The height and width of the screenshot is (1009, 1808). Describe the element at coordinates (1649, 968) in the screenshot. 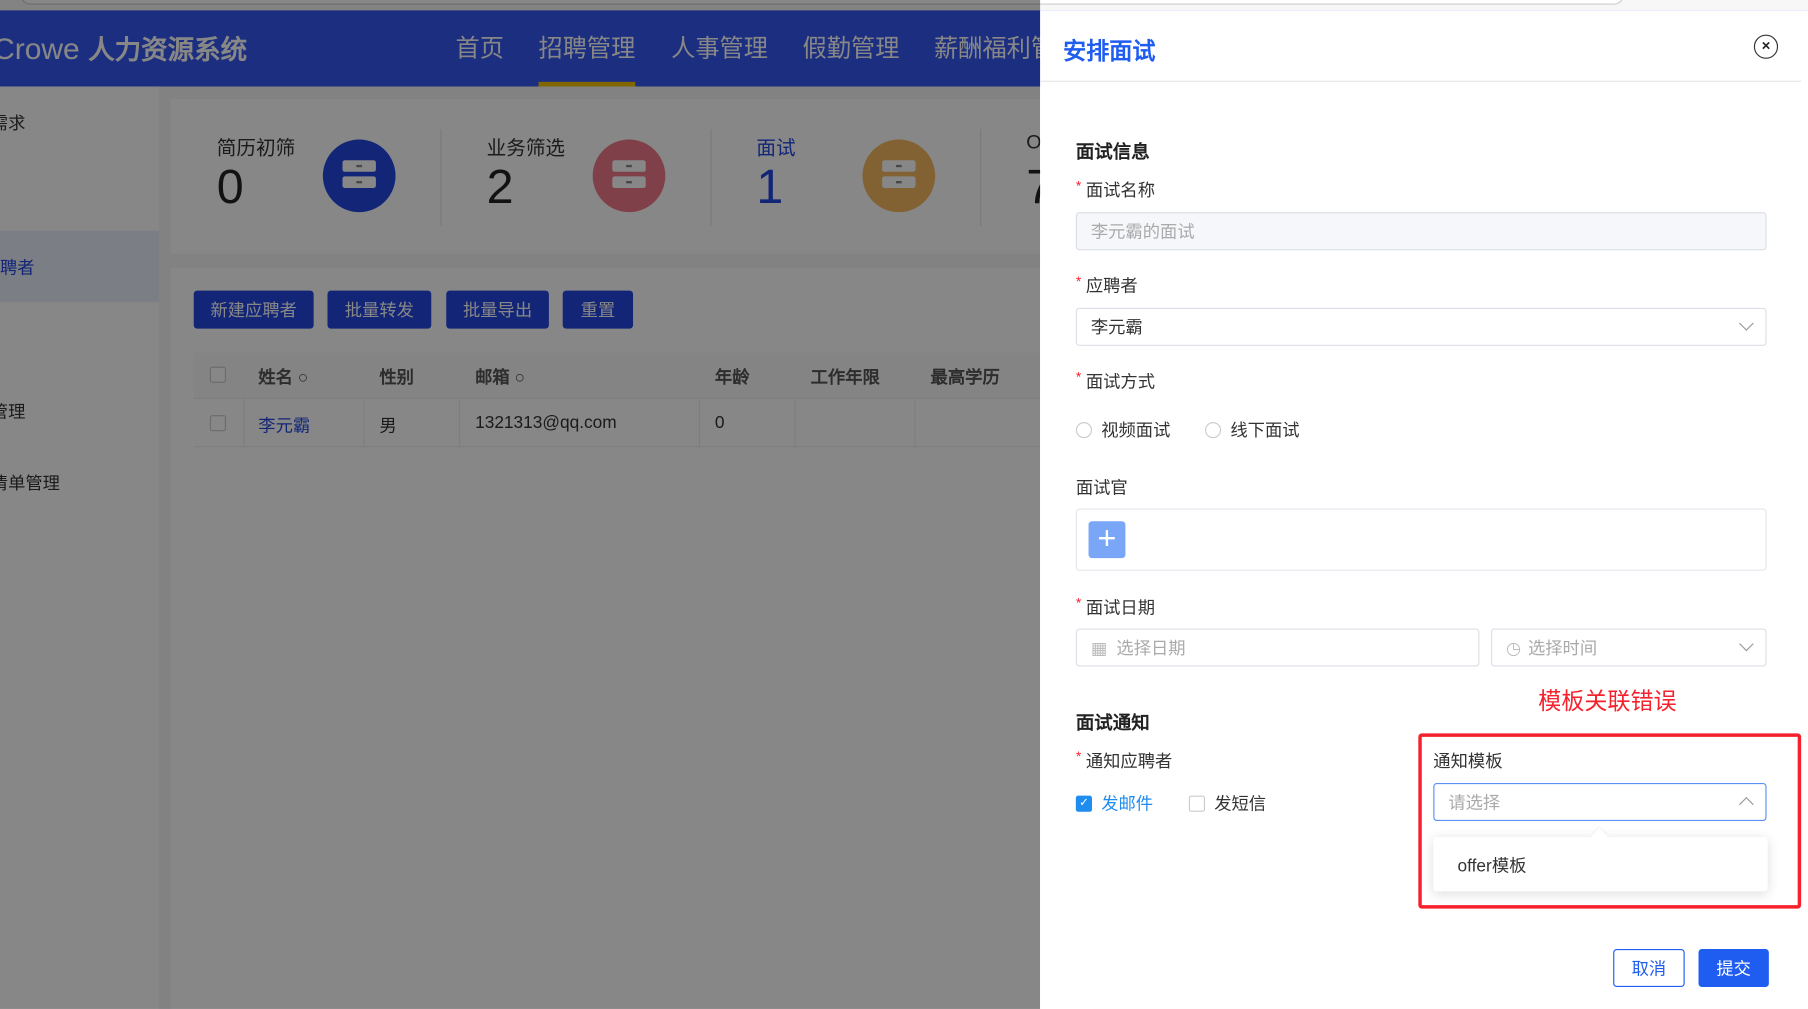

I see `cancel-button: 取消` at that location.